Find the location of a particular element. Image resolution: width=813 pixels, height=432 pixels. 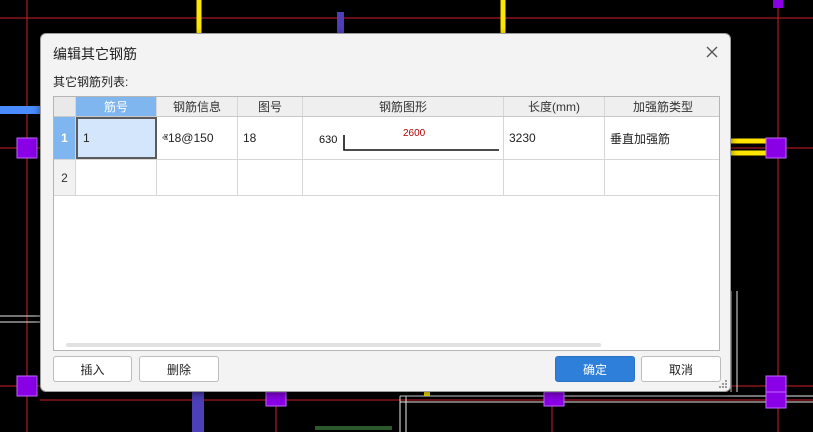

table-row: 2 is located at coordinates (386, 178).